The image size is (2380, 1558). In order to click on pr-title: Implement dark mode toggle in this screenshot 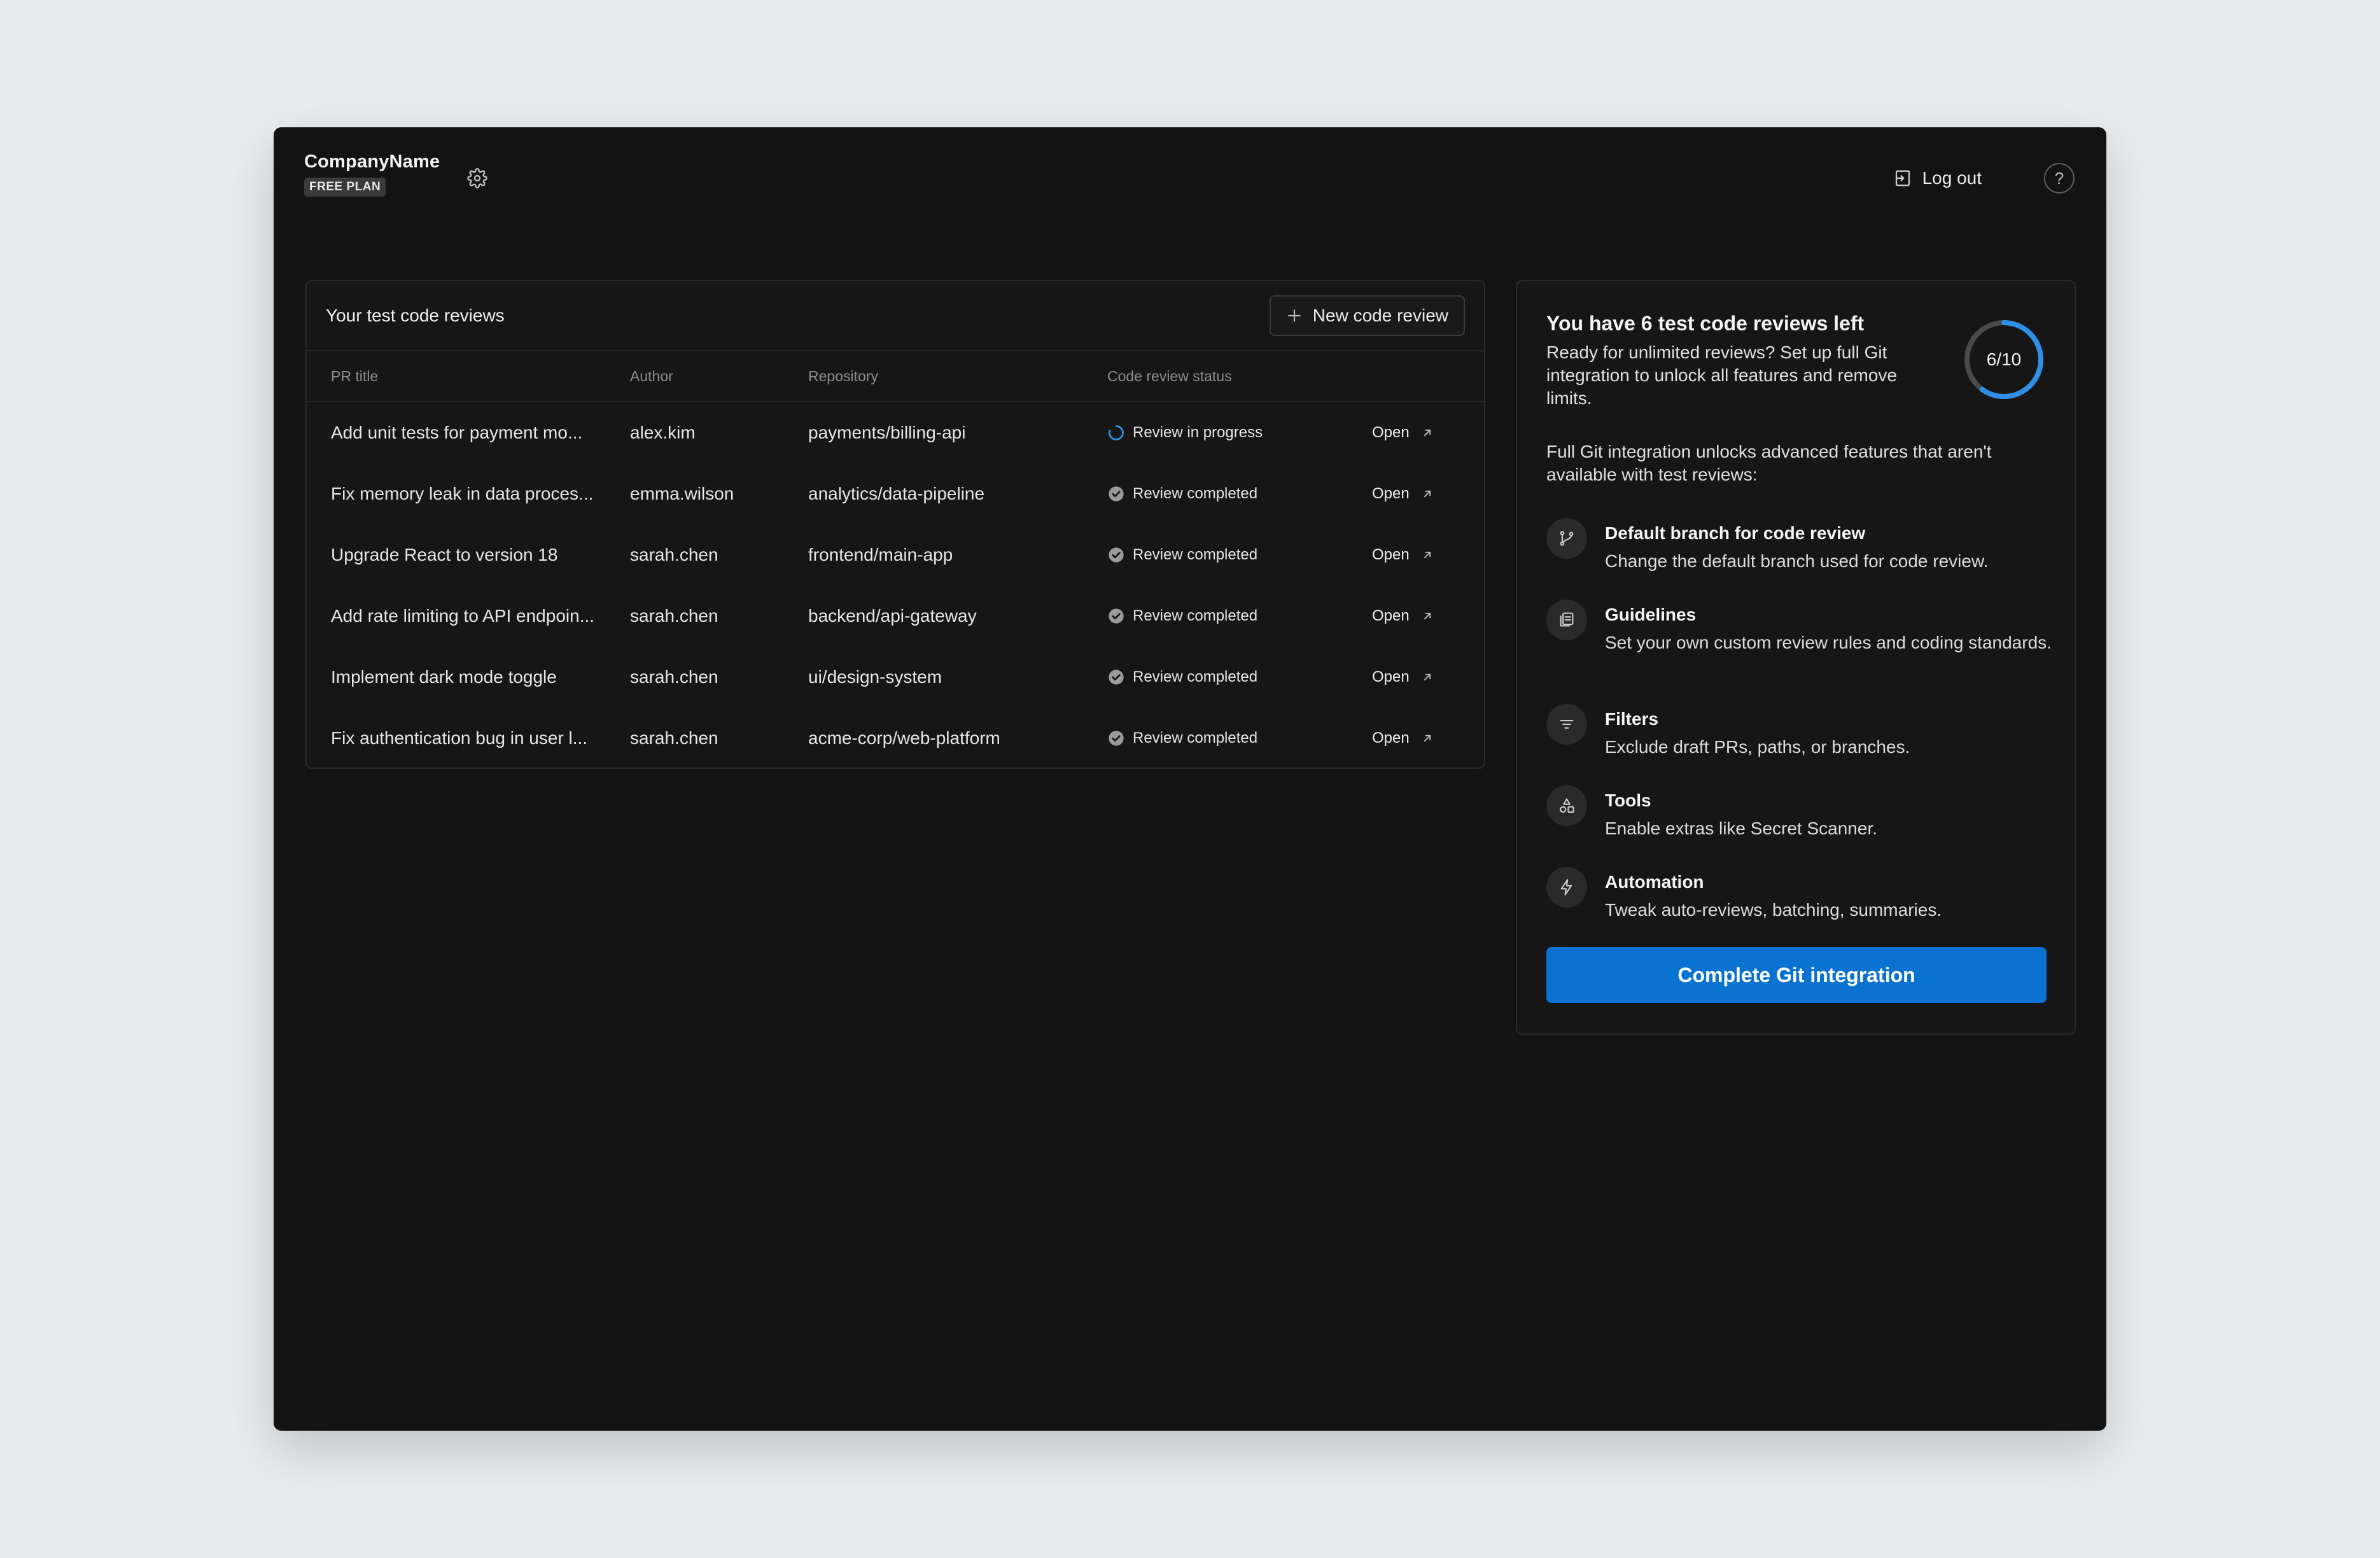, I will do `click(444, 677)`.